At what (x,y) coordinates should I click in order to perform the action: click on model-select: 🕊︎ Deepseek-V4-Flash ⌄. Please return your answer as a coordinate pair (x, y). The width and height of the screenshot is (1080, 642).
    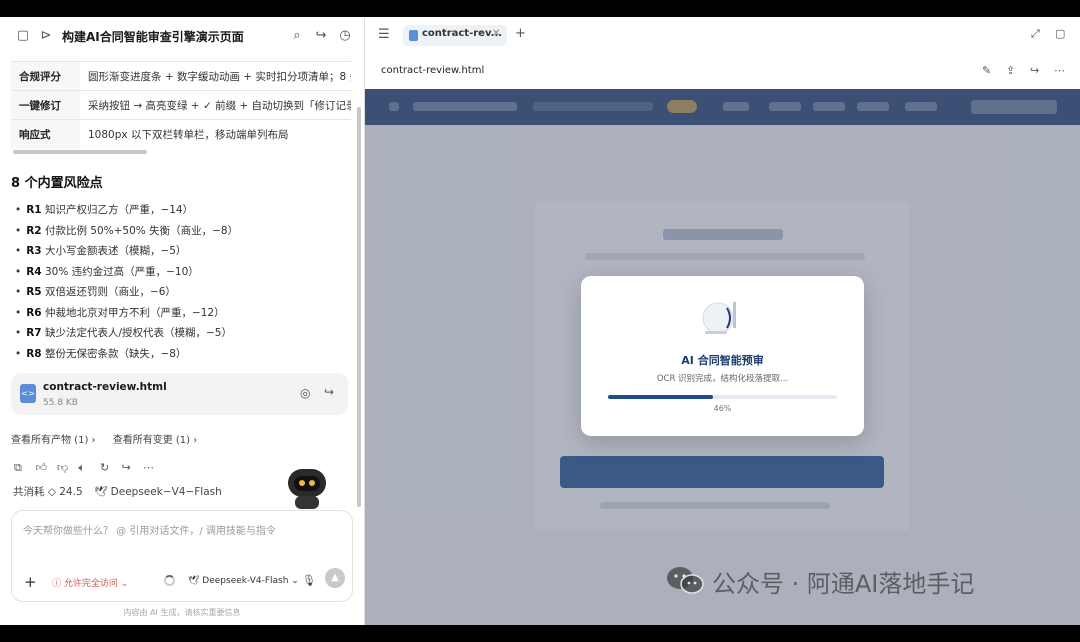
    Looking at the image, I should click on (243, 581).